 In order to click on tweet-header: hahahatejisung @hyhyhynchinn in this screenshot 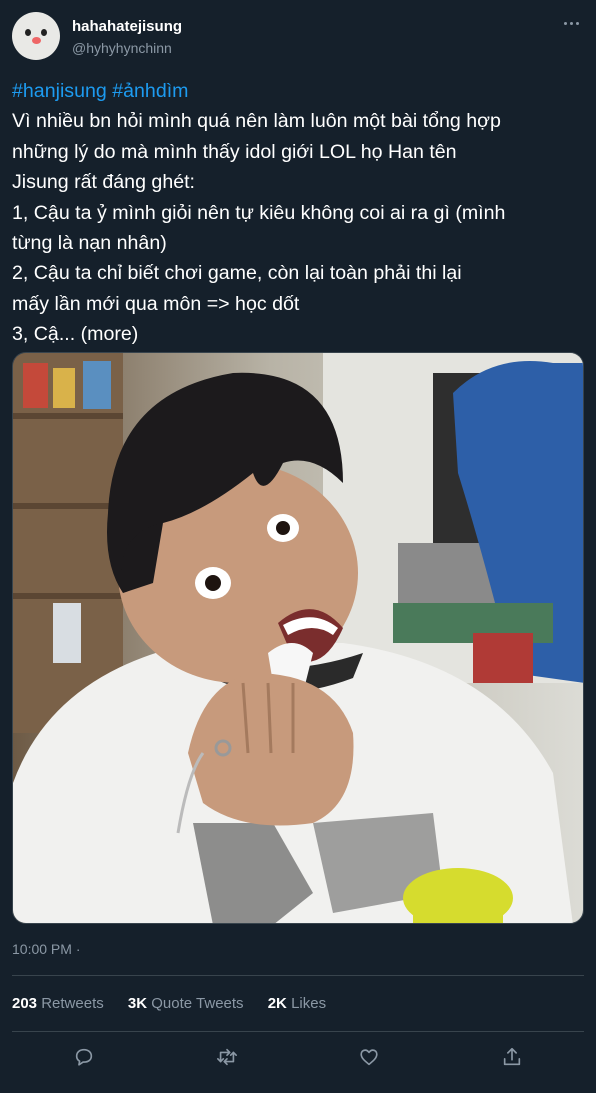, I will do `click(298, 37)`.